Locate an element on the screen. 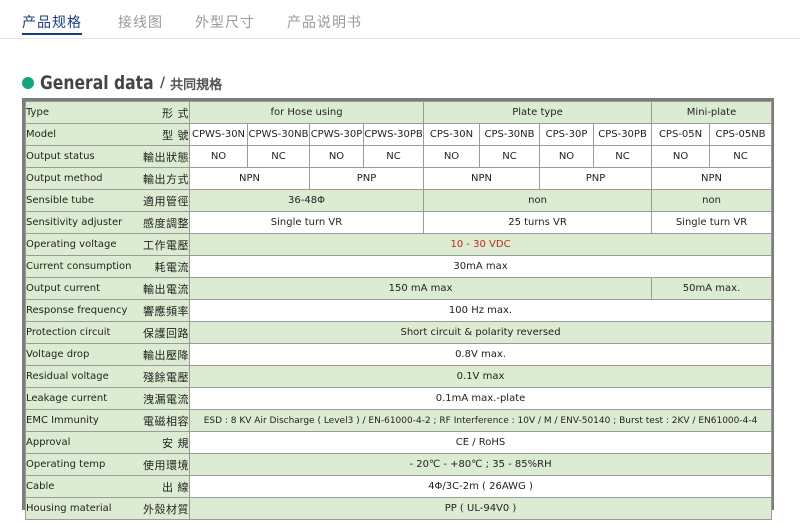  row-label: Output current 輸出電流 is located at coordinates (107, 288).